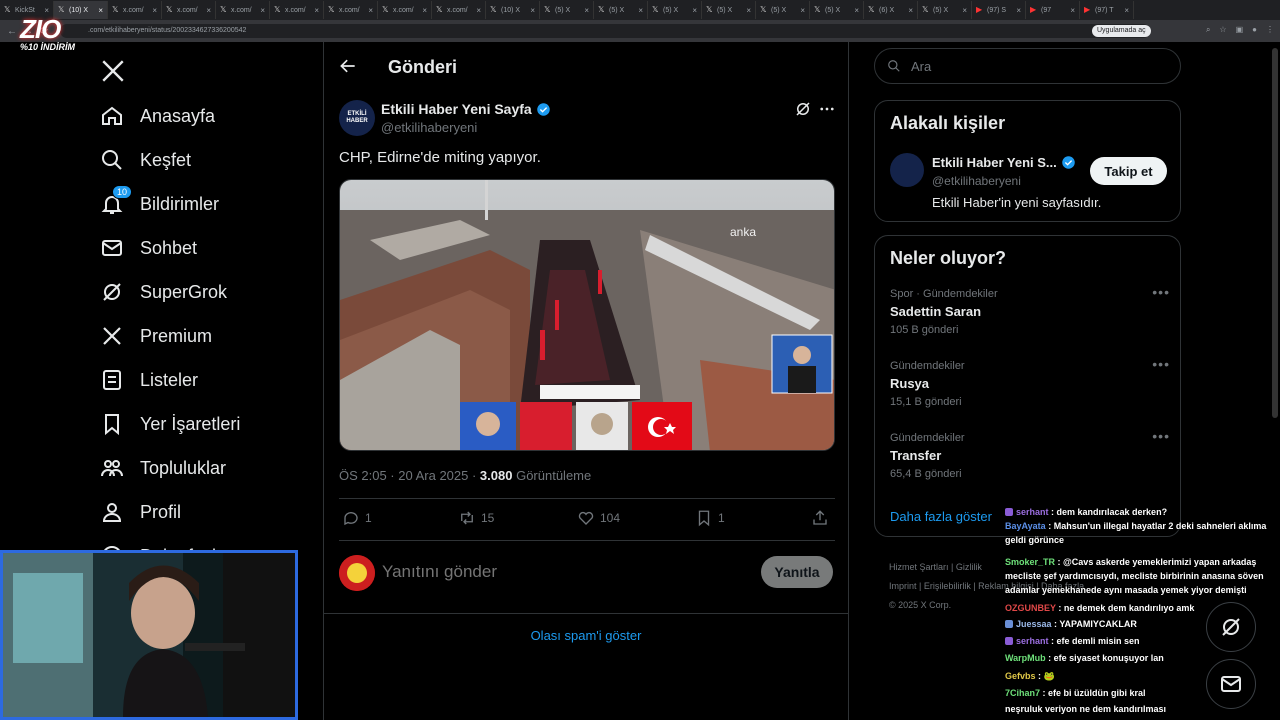 This screenshot has height=720, width=1280. I want to click on browser-tab: ▶ (97) S ×, so click(999, 10).